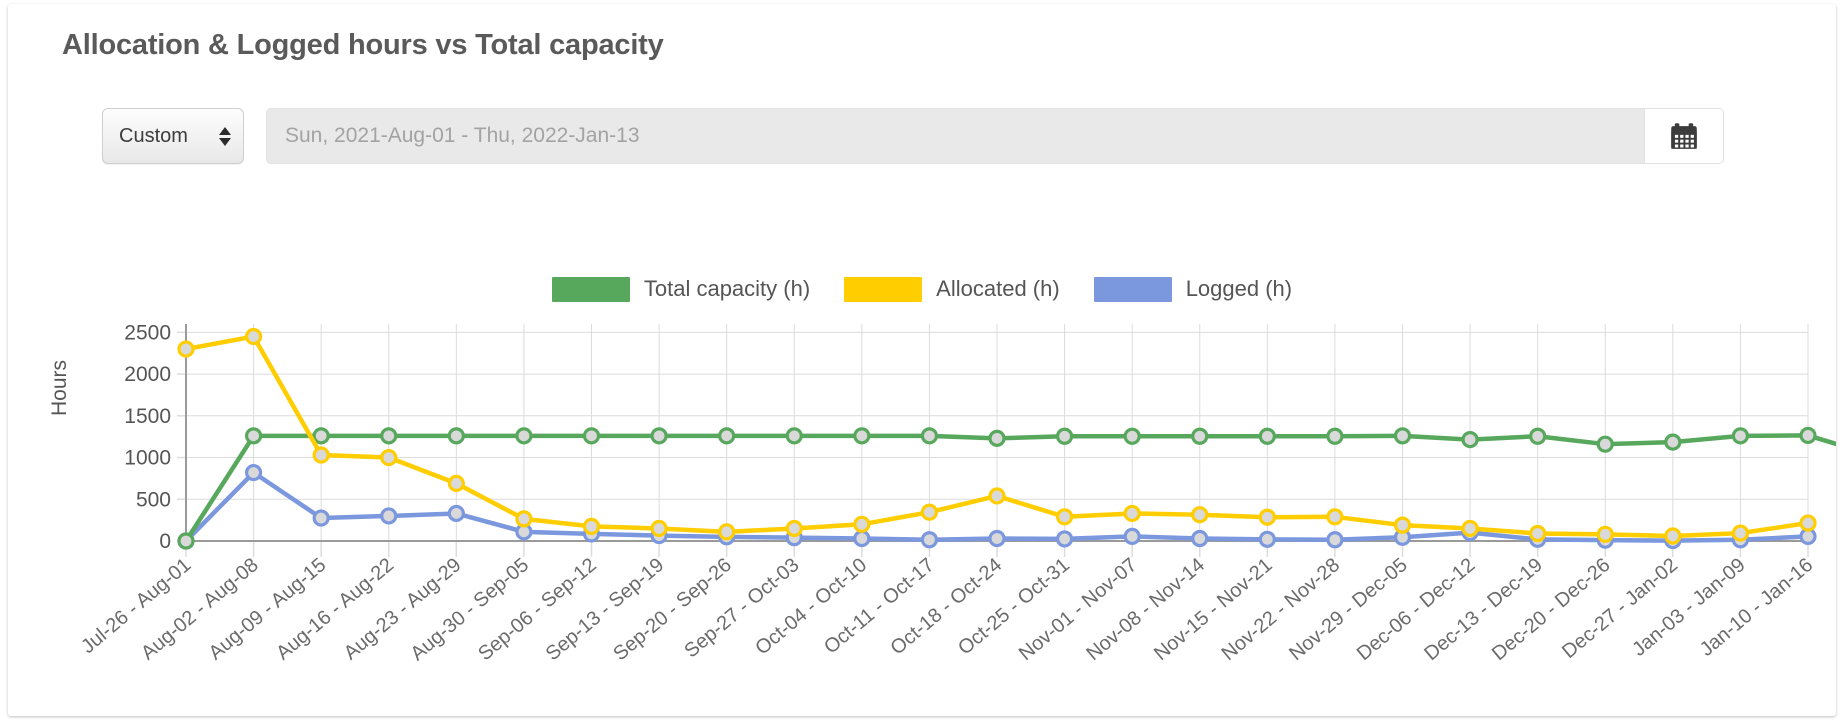 The height and width of the screenshot is (722, 1844). I want to click on x-tick-label: Aug-23 - Aug-29, so click(403, 609).